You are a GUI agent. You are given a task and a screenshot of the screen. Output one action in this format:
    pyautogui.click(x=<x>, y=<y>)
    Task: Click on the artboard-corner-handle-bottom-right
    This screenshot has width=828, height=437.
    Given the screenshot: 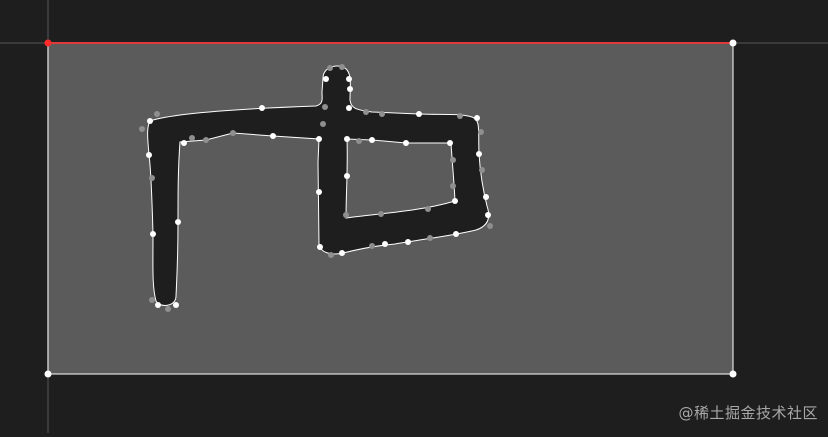 What is the action you would take?
    pyautogui.click(x=733, y=374)
    